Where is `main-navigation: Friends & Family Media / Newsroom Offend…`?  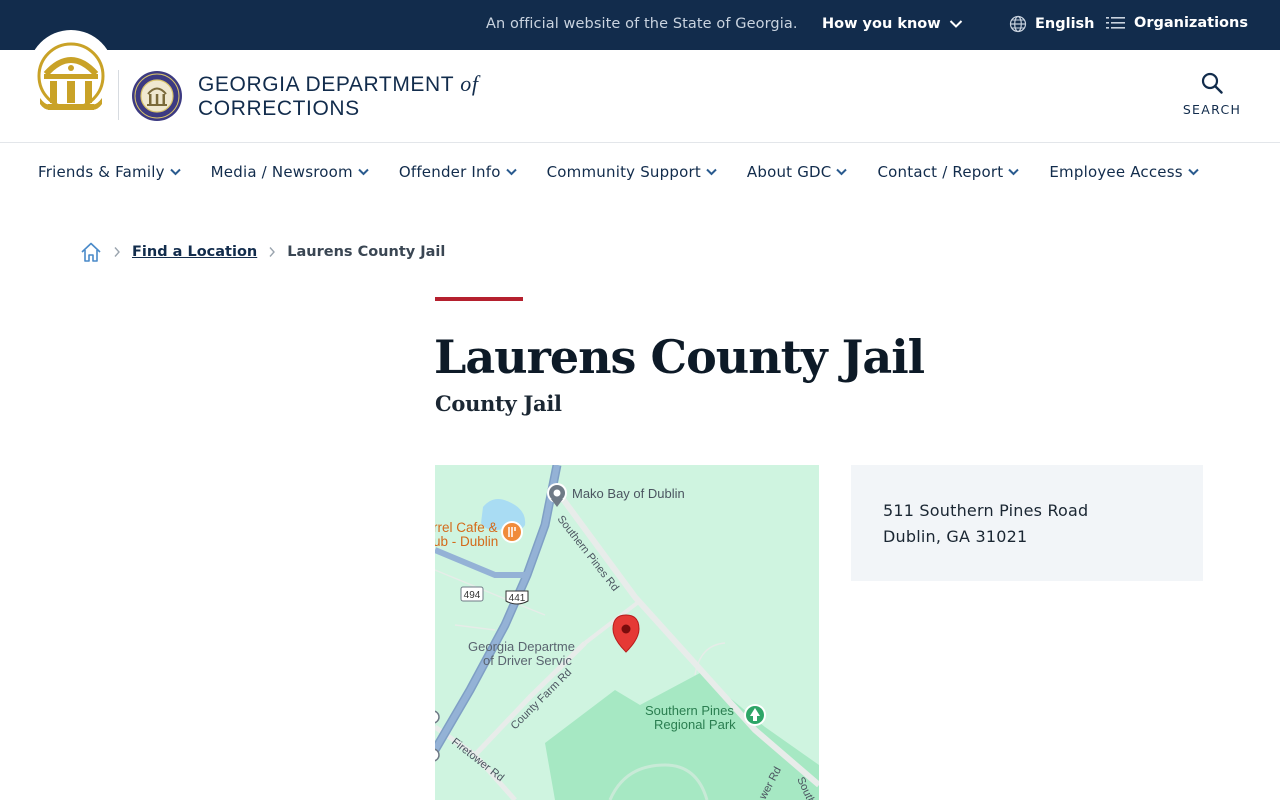 main-navigation: Friends & Family Media / Newsroom Offend… is located at coordinates (618, 172).